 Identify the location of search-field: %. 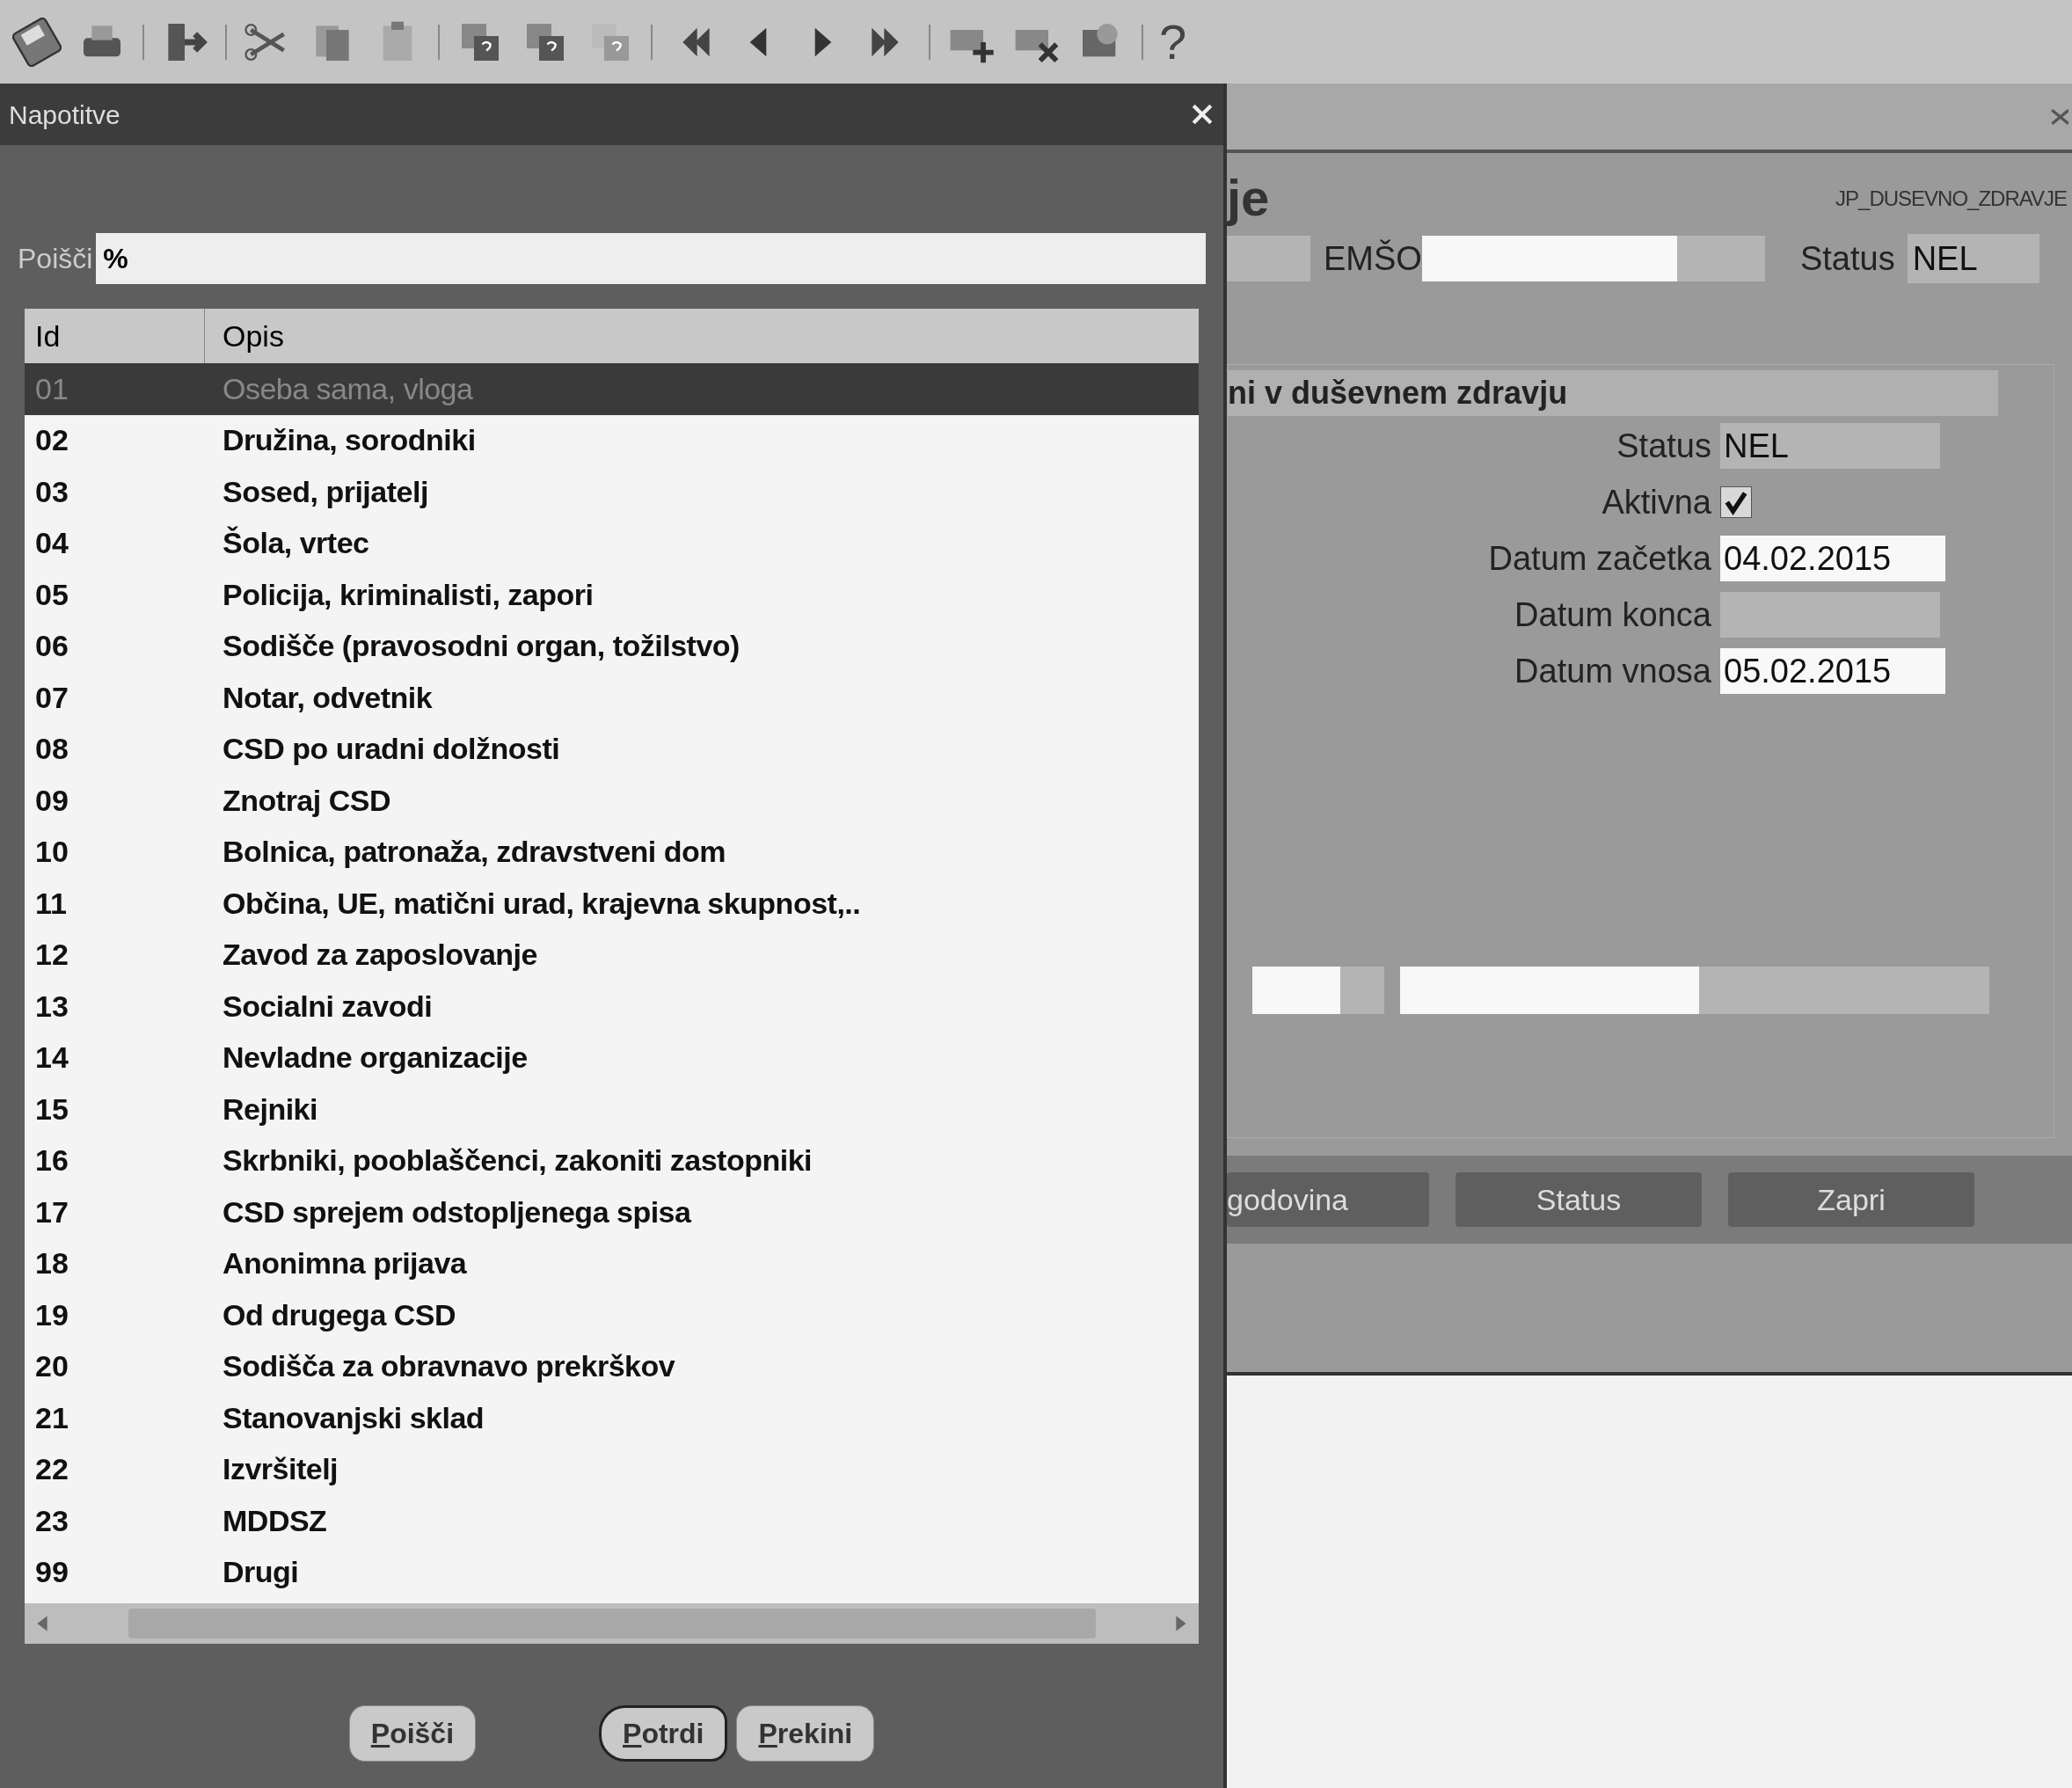
(651, 258).